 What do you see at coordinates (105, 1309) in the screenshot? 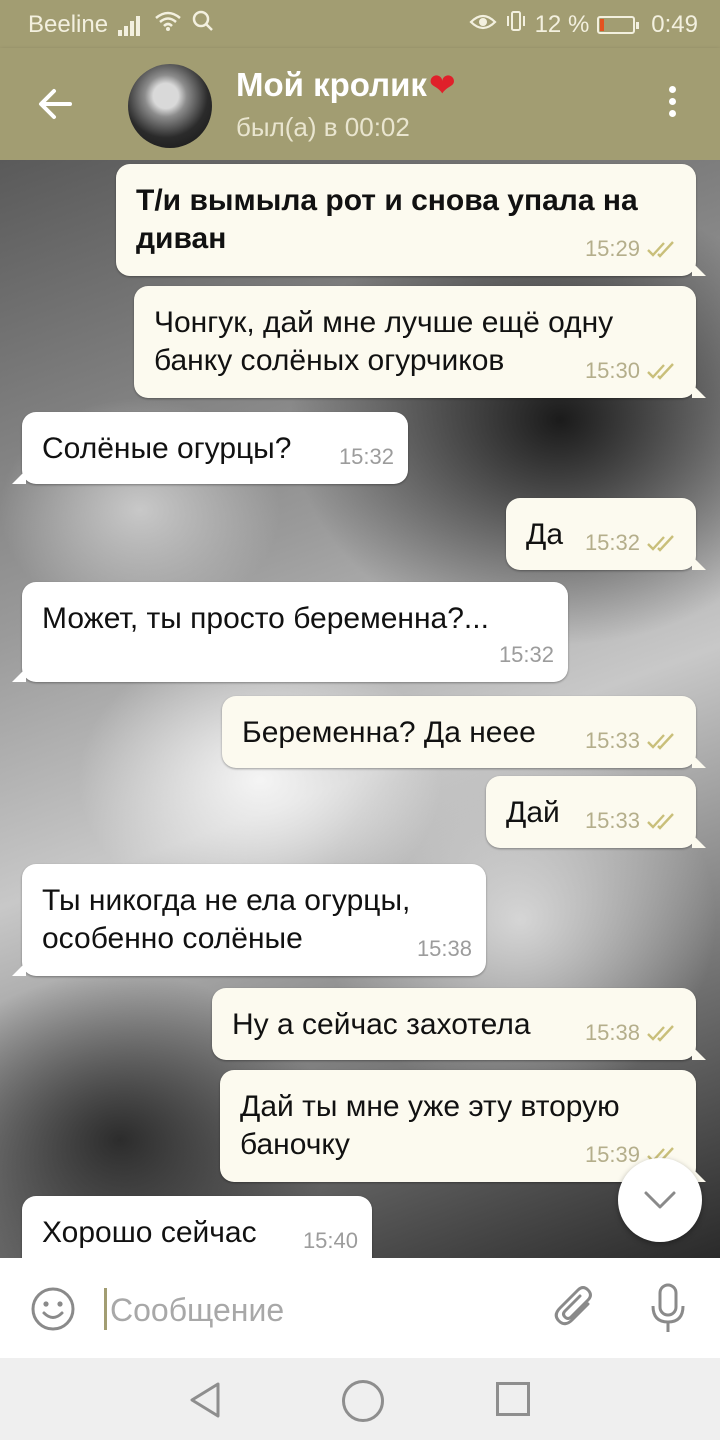
I see `text-cursor` at bounding box center [105, 1309].